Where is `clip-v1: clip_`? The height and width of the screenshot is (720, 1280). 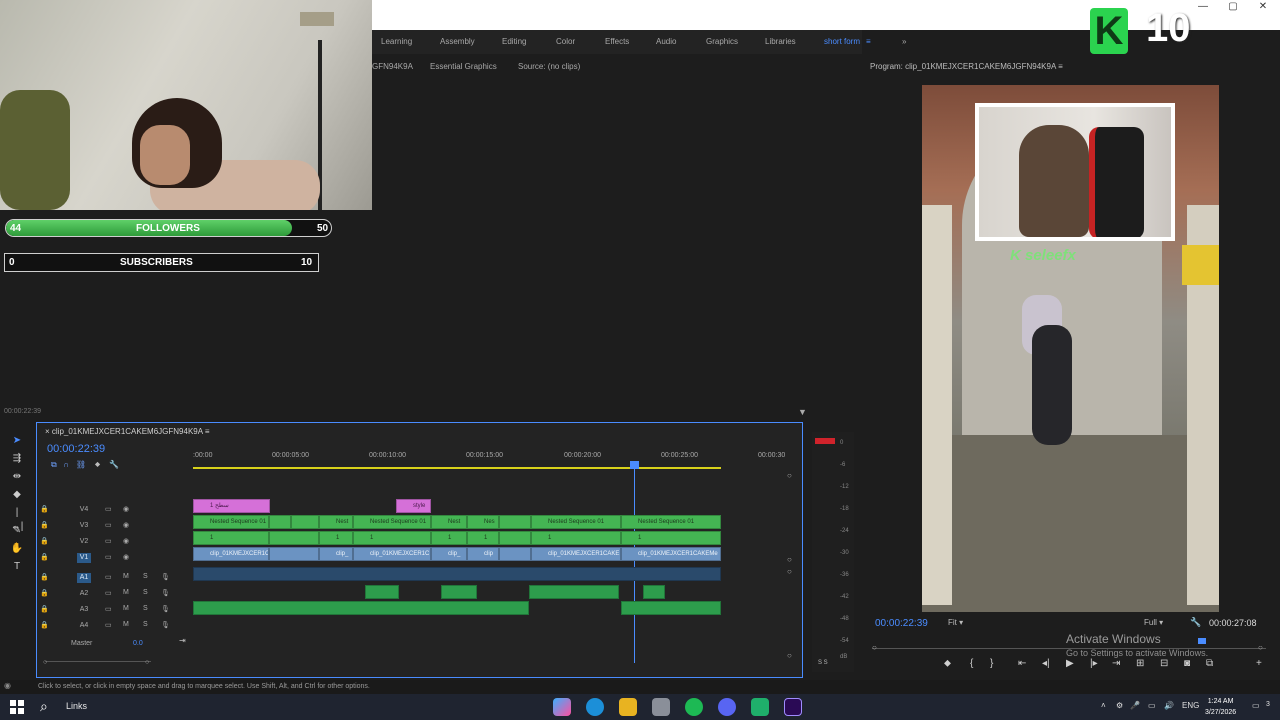 clip-v1: clip_ is located at coordinates (336, 554).